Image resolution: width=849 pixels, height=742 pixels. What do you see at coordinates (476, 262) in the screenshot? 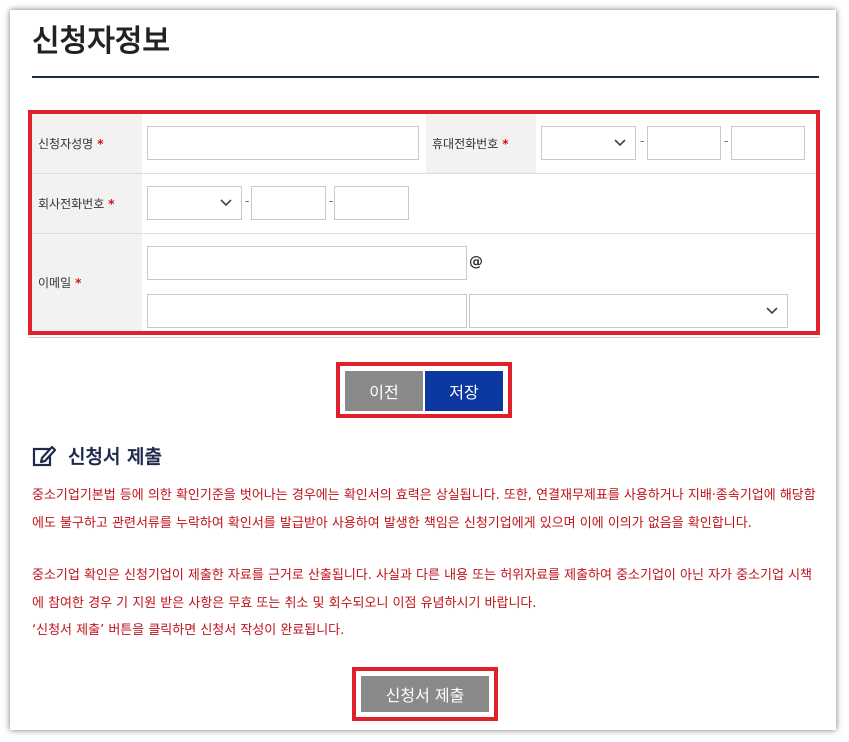
I see `email-at-sign: @` at bounding box center [476, 262].